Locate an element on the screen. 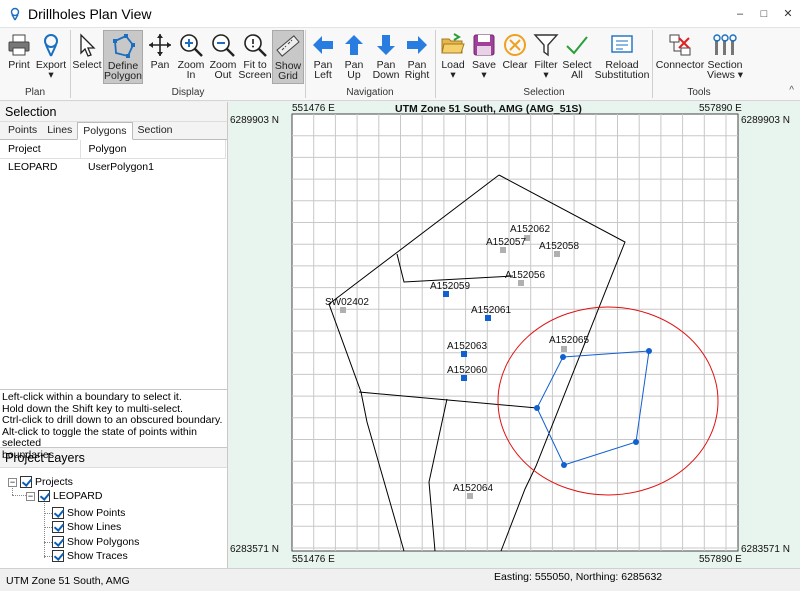 This screenshot has width=800, height=591. filter-button: Filter ▾ is located at coordinates (546, 57).